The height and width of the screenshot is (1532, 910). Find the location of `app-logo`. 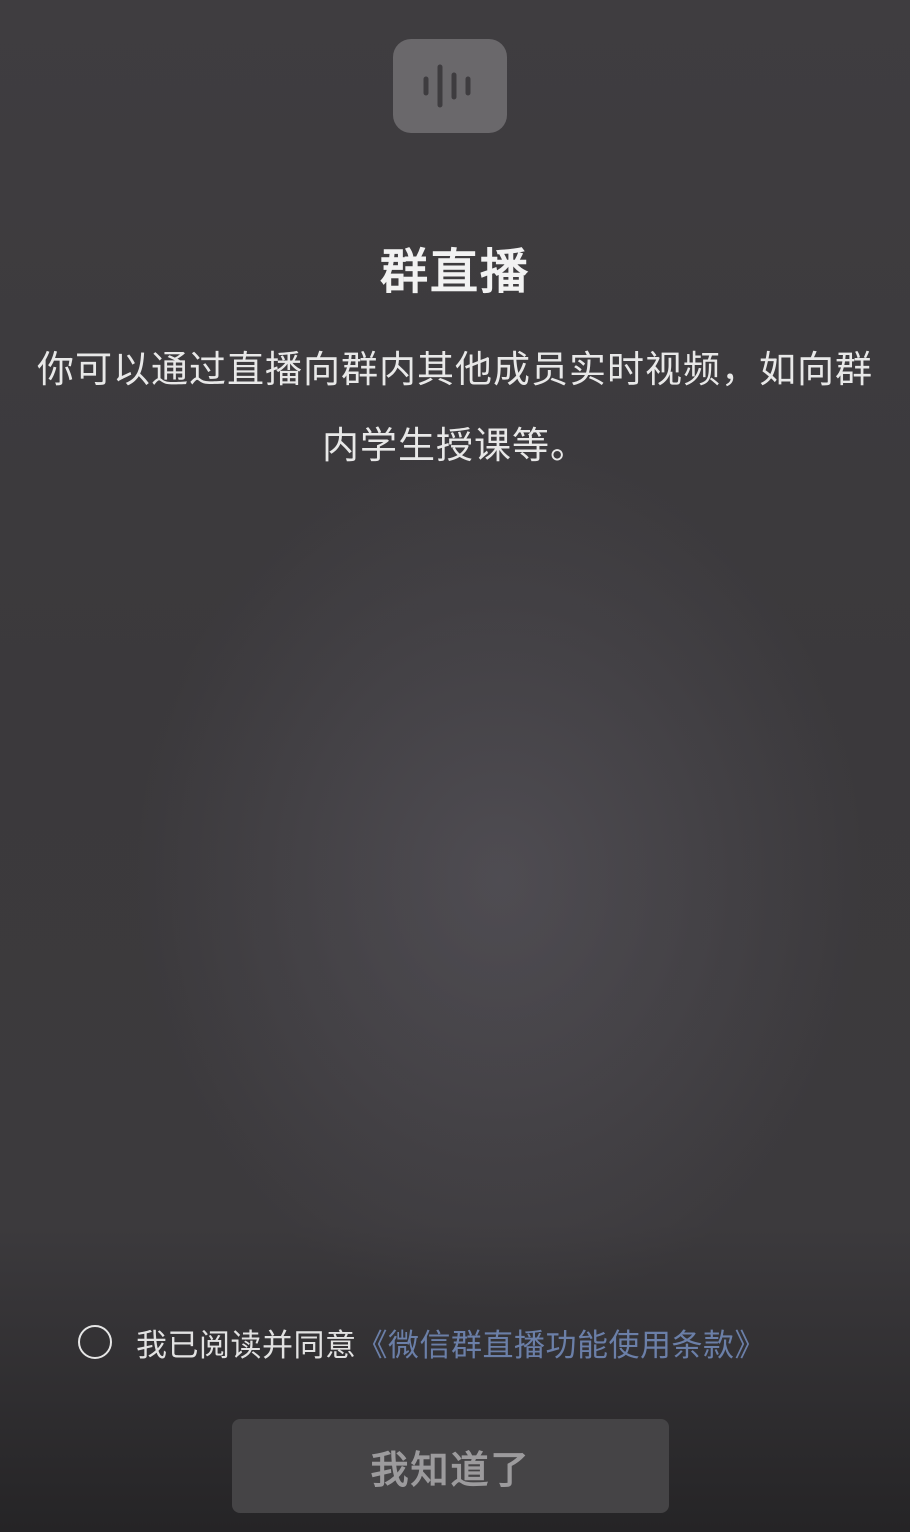

app-logo is located at coordinates (450, 86).